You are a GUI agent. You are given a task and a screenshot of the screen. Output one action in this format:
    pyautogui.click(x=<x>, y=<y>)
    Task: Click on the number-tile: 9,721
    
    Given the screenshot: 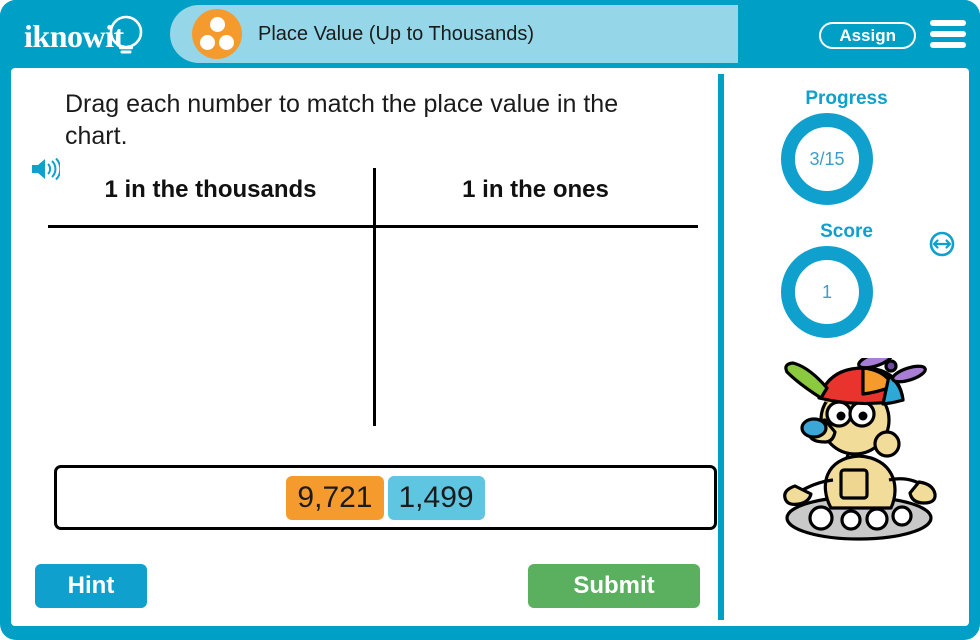 What is the action you would take?
    pyautogui.click(x=335, y=497)
    